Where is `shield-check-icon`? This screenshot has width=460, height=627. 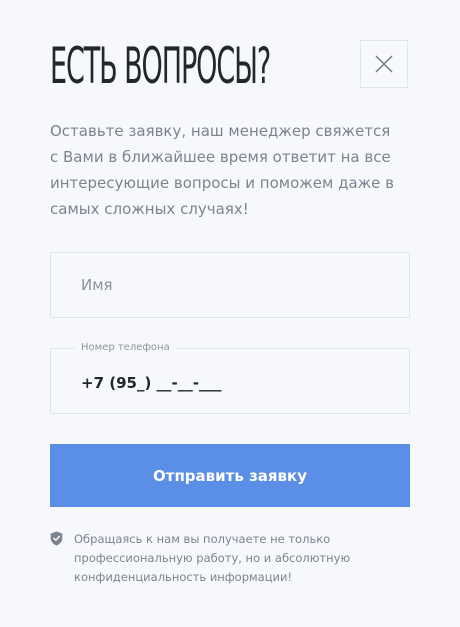 shield-check-icon is located at coordinates (56, 538).